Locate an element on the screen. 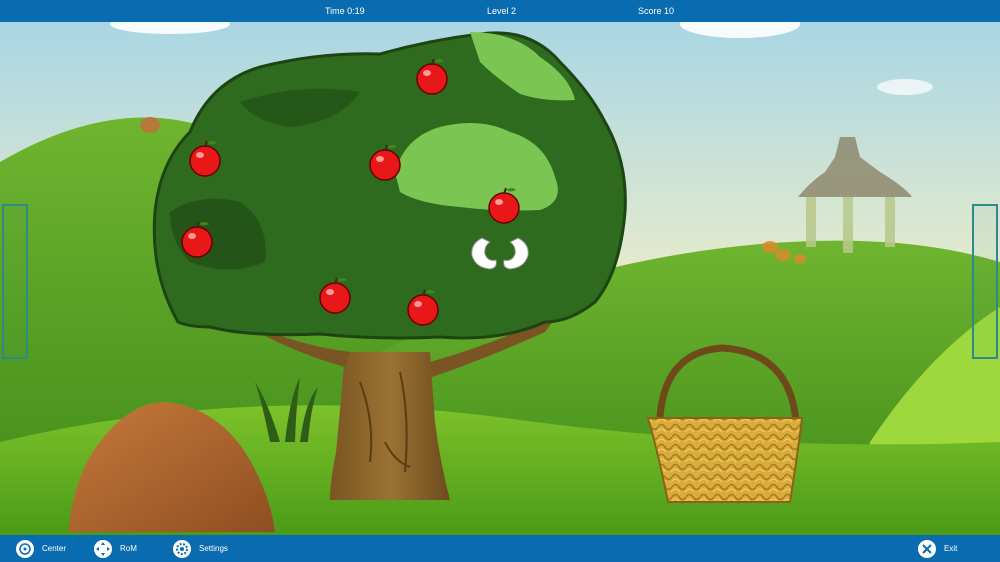 This screenshot has width=1000, height=562. move-arrows-icon is located at coordinates (103, 548).